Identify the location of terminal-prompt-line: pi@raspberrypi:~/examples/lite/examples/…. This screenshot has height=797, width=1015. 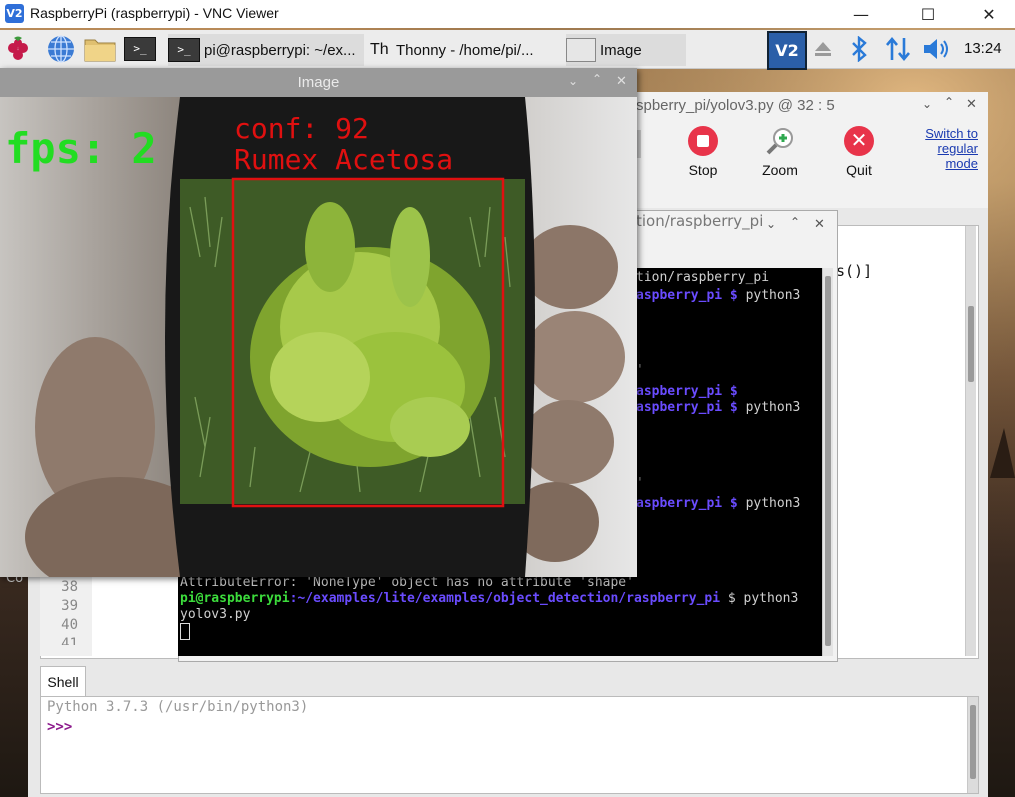
(489, 598).